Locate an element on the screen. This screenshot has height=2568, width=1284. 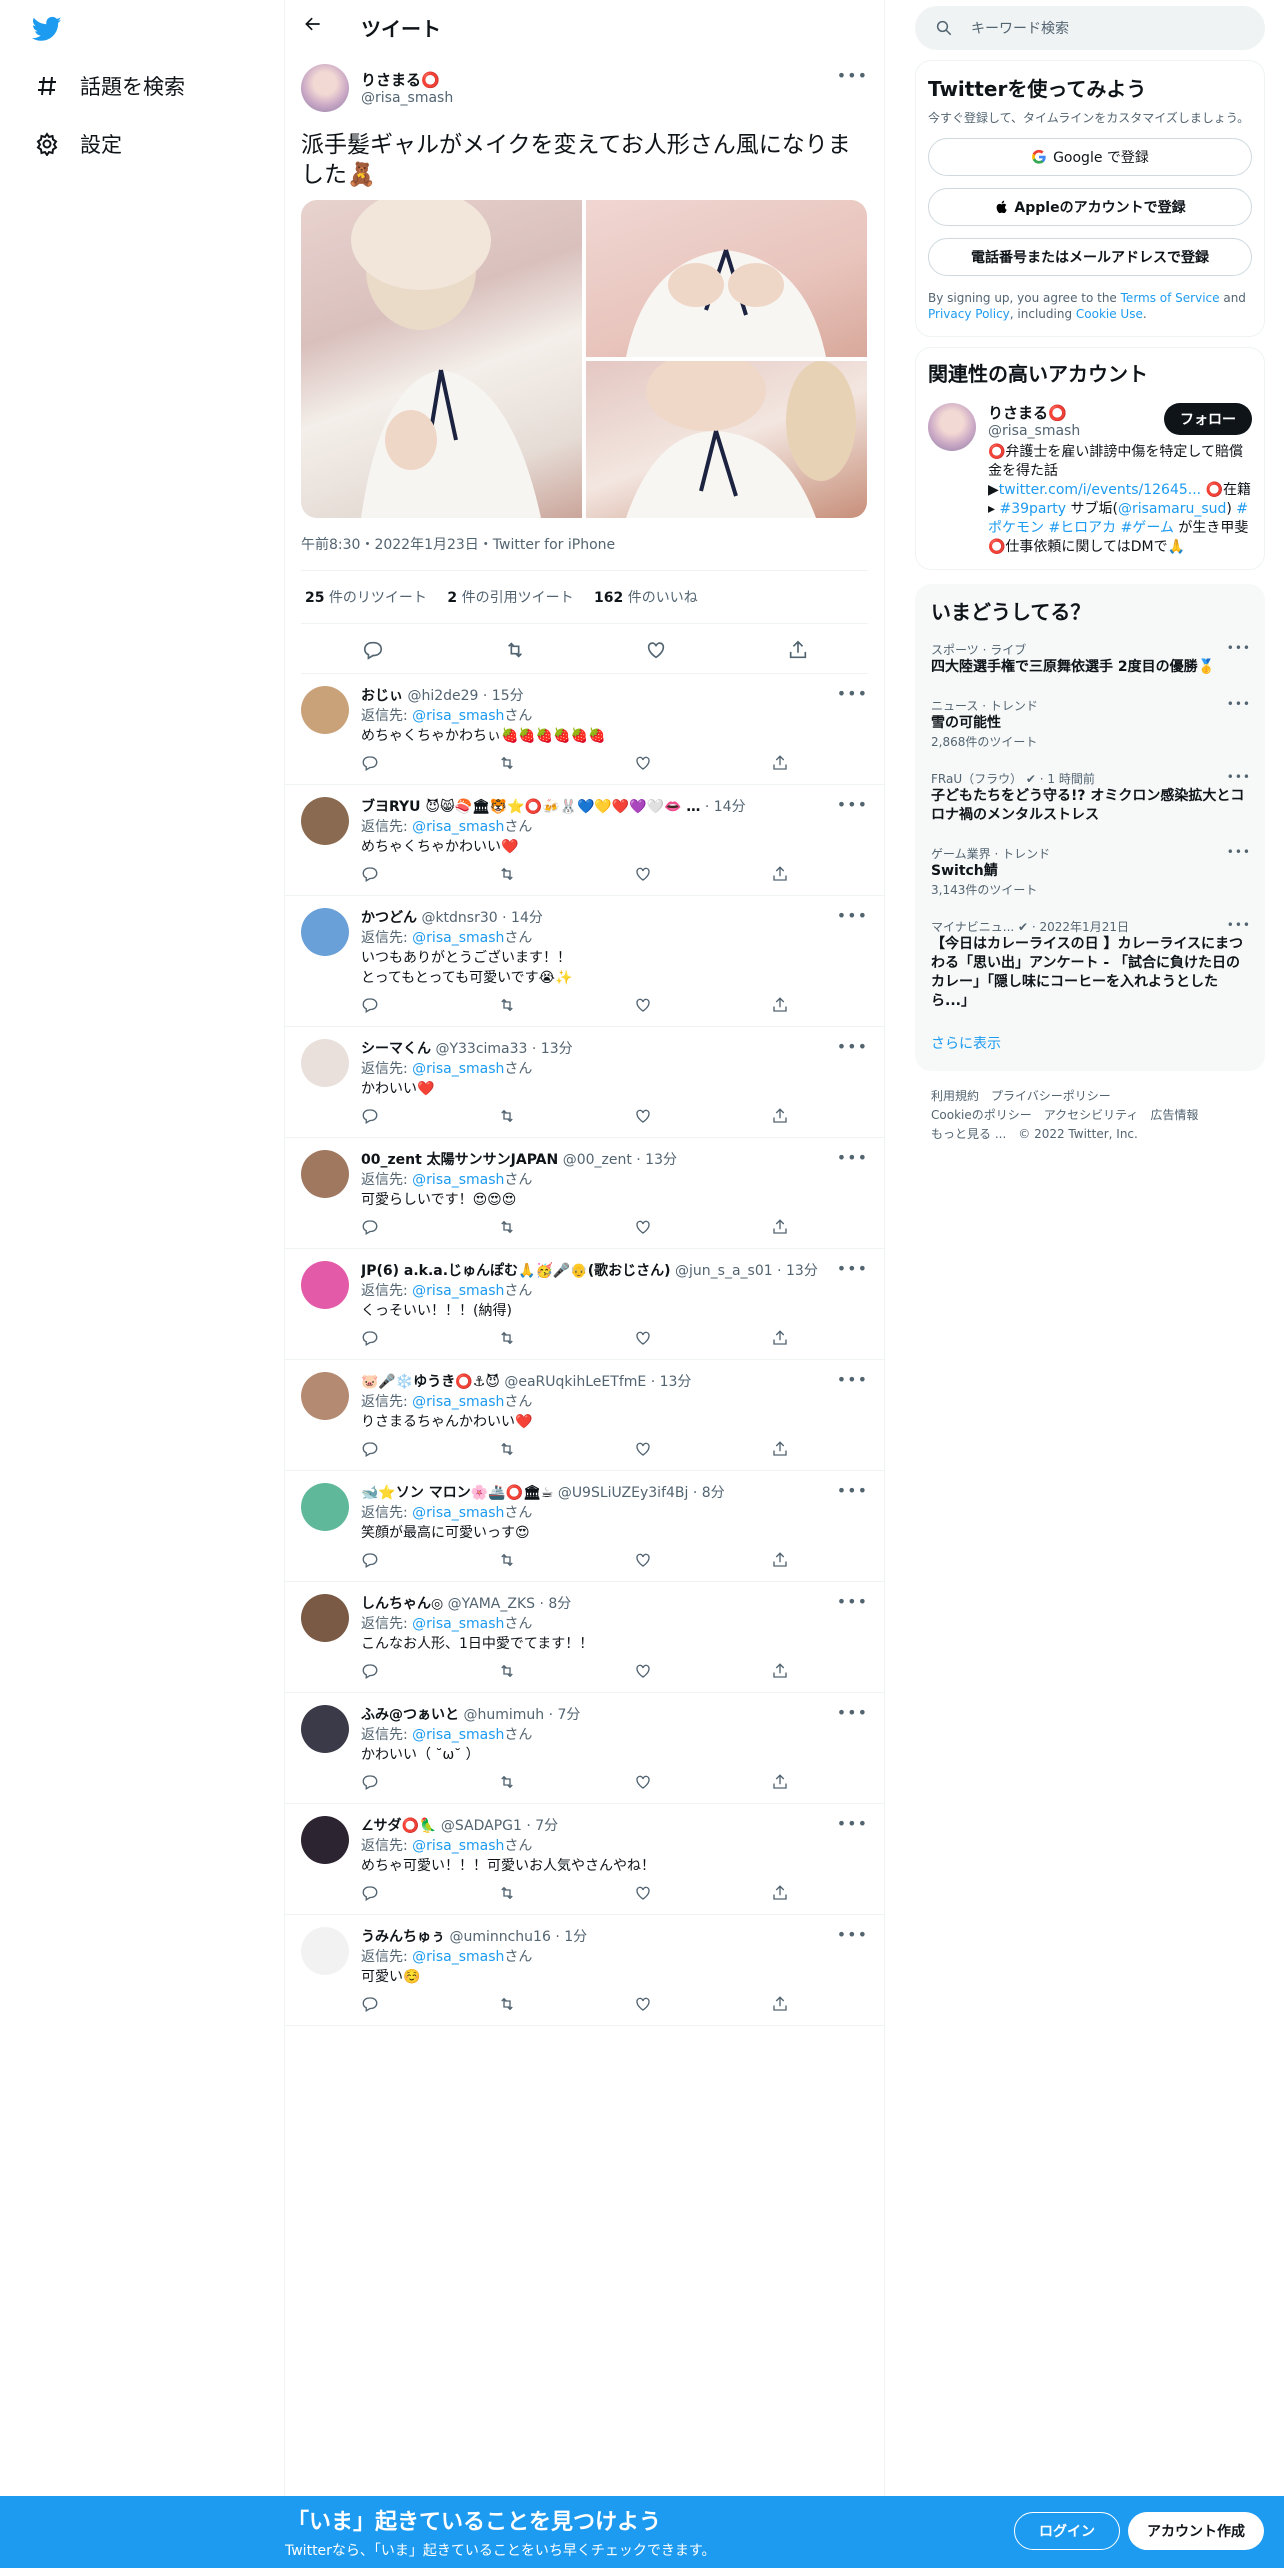
reply-author-handle: @Y33cima33 is located at coordinates (481, 1049).